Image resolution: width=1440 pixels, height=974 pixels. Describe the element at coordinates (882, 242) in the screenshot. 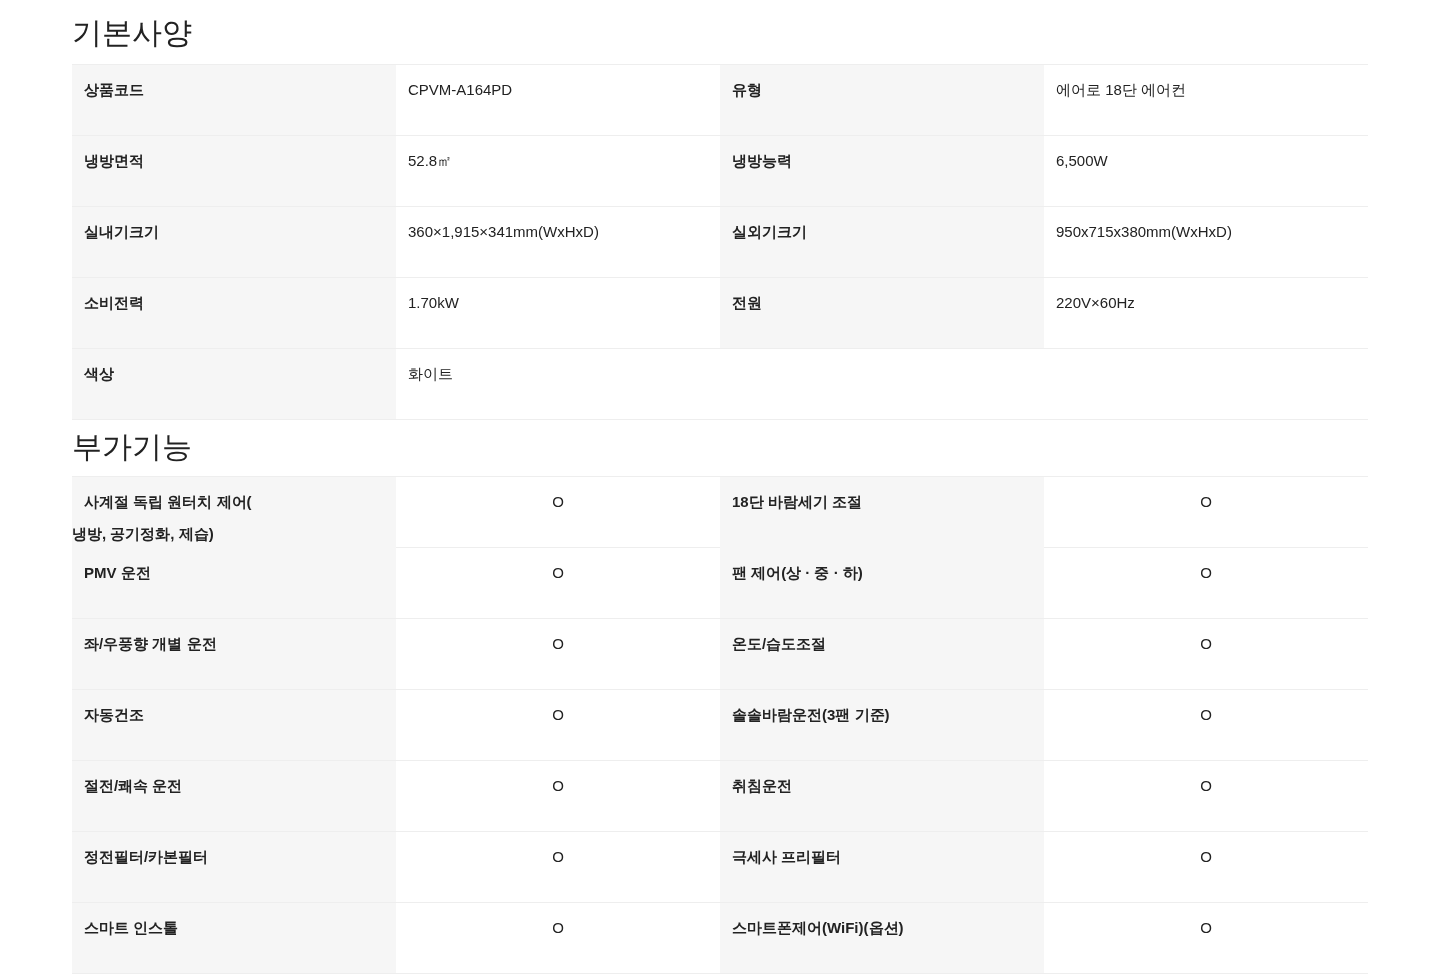

I see `spec-label: 실외기크기` at that location.